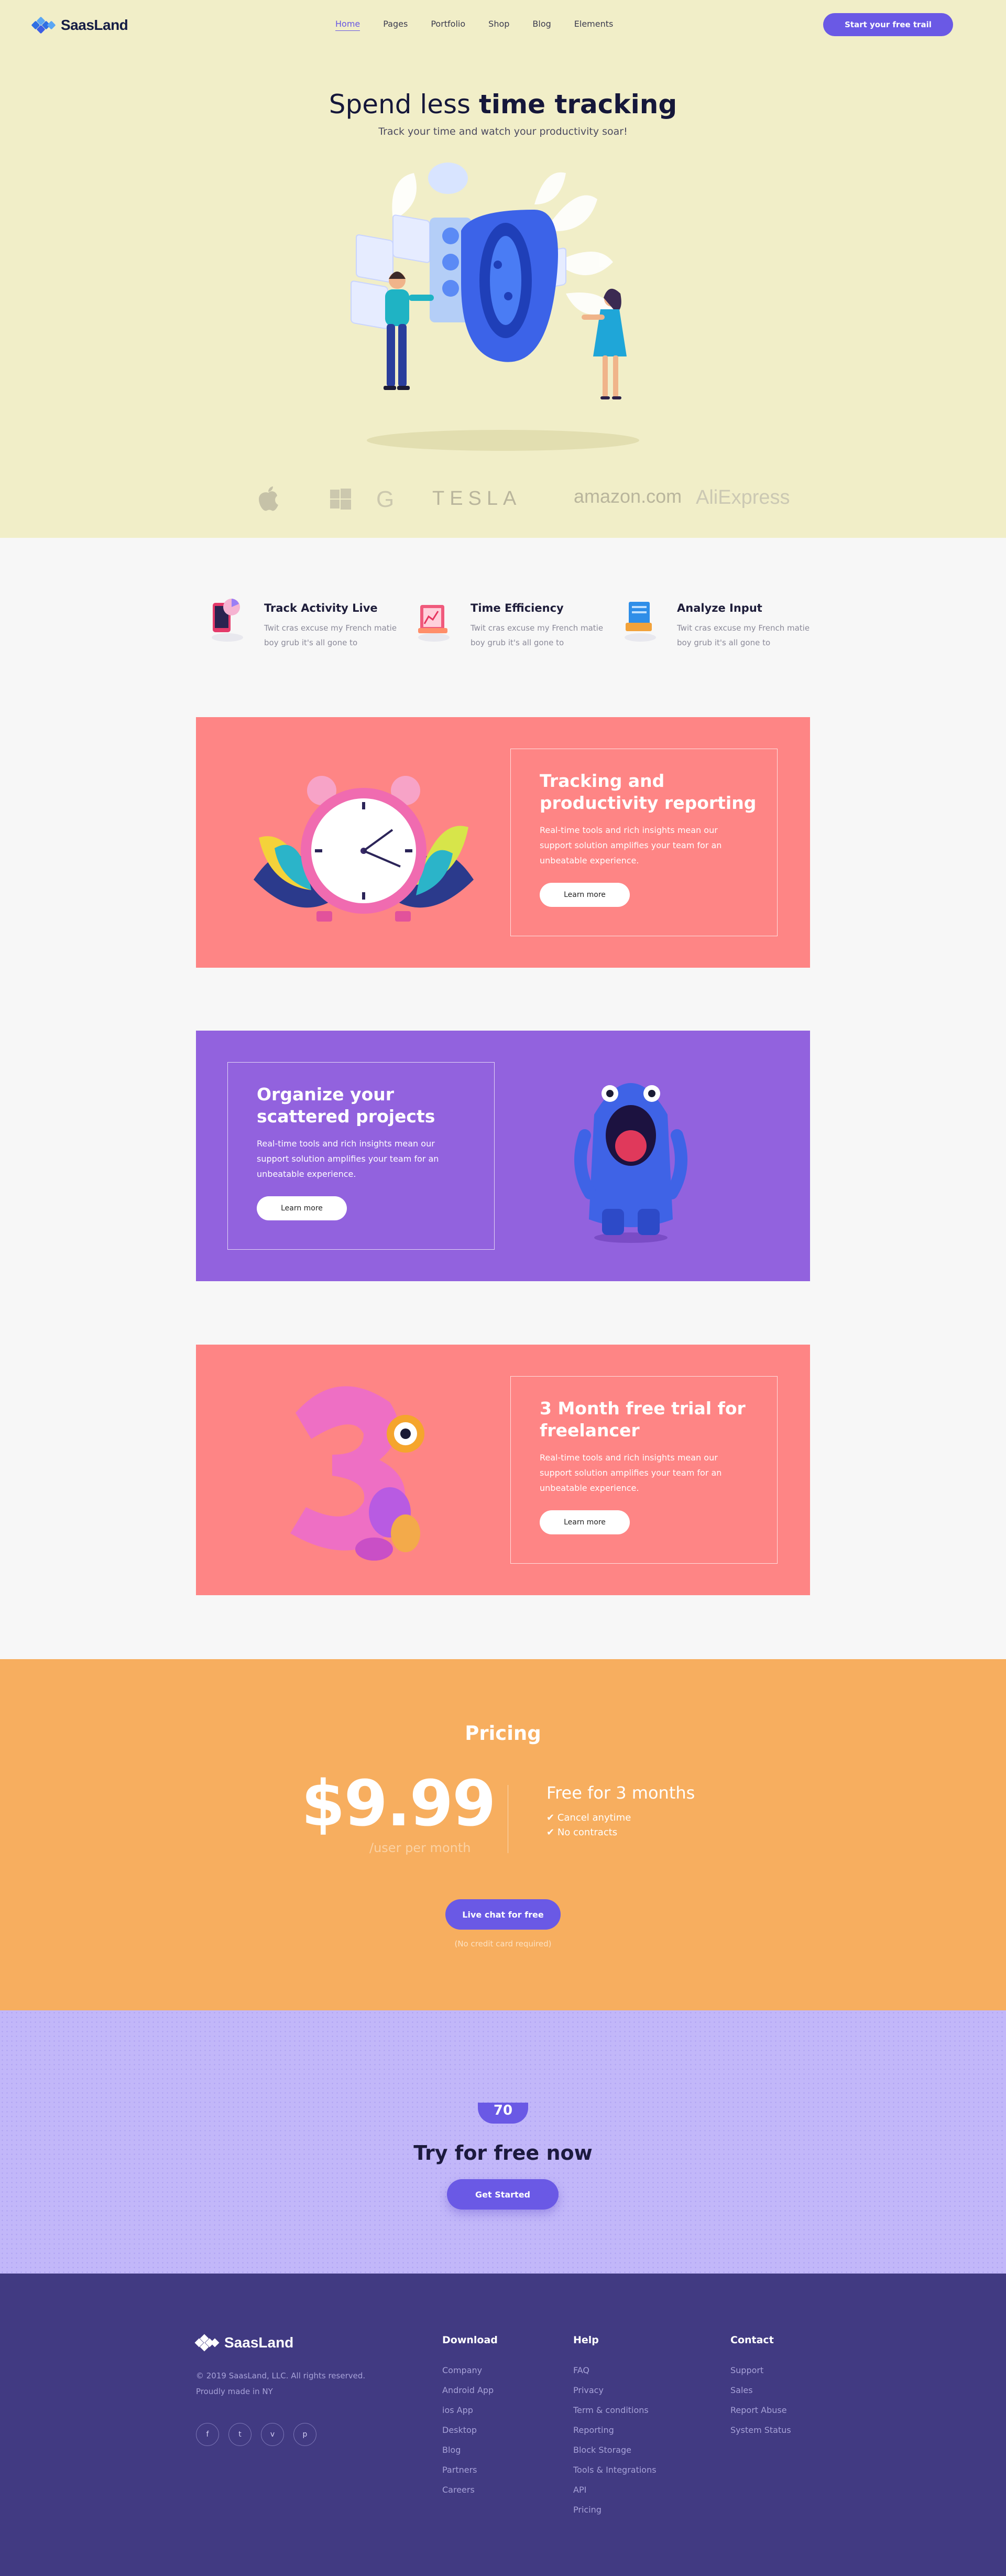 This screenshot has height=2576, width=1006. What do you see at coordinates (498, 25) in the screenshot?
I see `nav-item-shop: Shop` at bounding box center [498, 25].